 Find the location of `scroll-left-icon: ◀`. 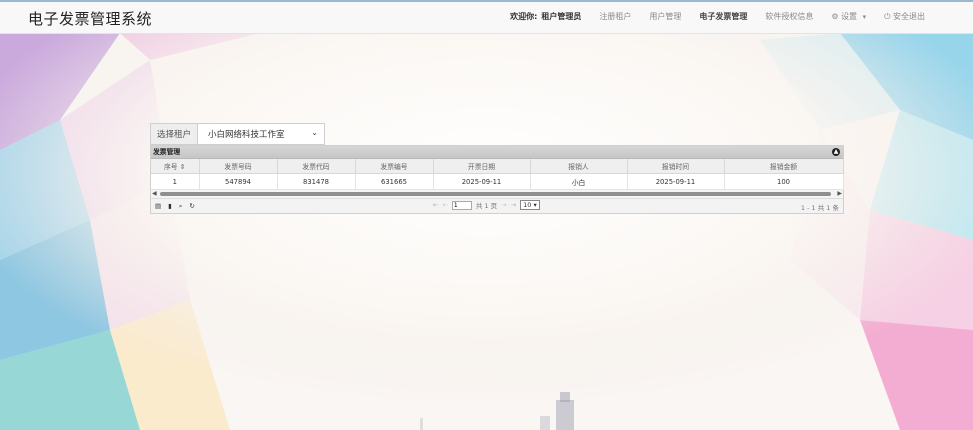

scroll-left-icon: ◀ is located at coordinates (154, 193).